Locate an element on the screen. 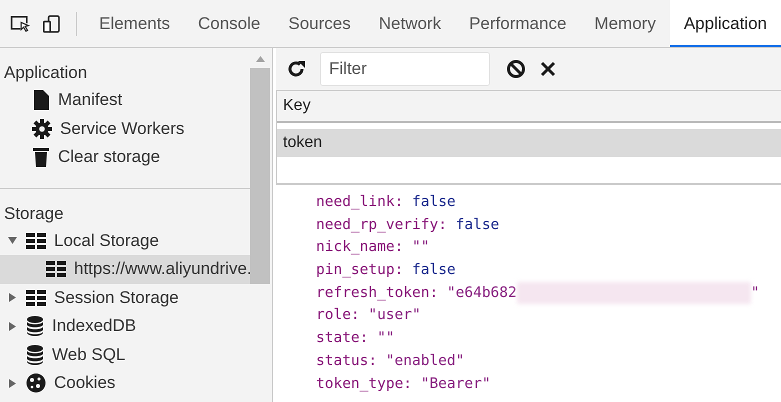 This screenshot has width=781, height=402. column-header: Key is located at coordinates (529, 106).